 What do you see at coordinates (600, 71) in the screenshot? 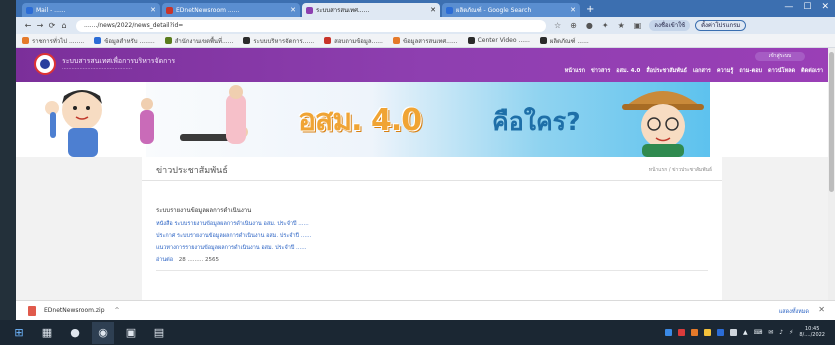
I see `nav-item: ข่าวสาร` at bounding box center [600, 71].